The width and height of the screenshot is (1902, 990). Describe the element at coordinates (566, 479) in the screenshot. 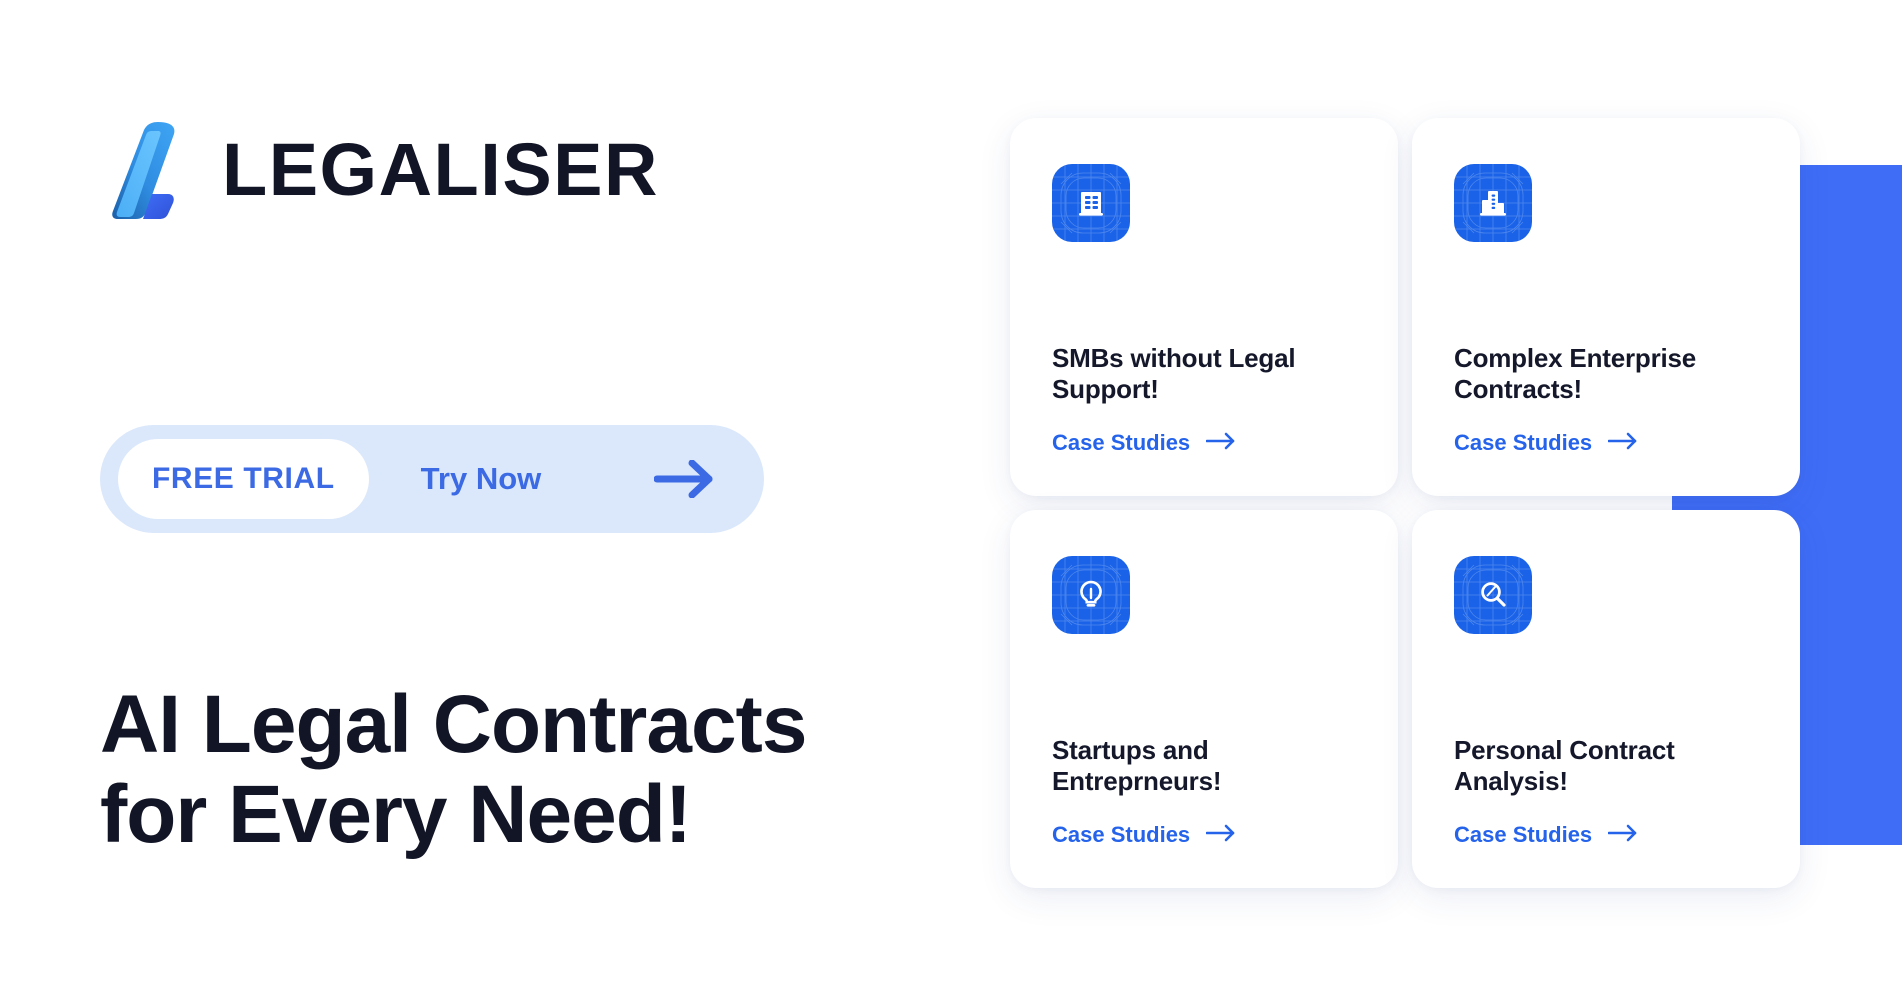

I see `try-now-button: Try Now` at that location.